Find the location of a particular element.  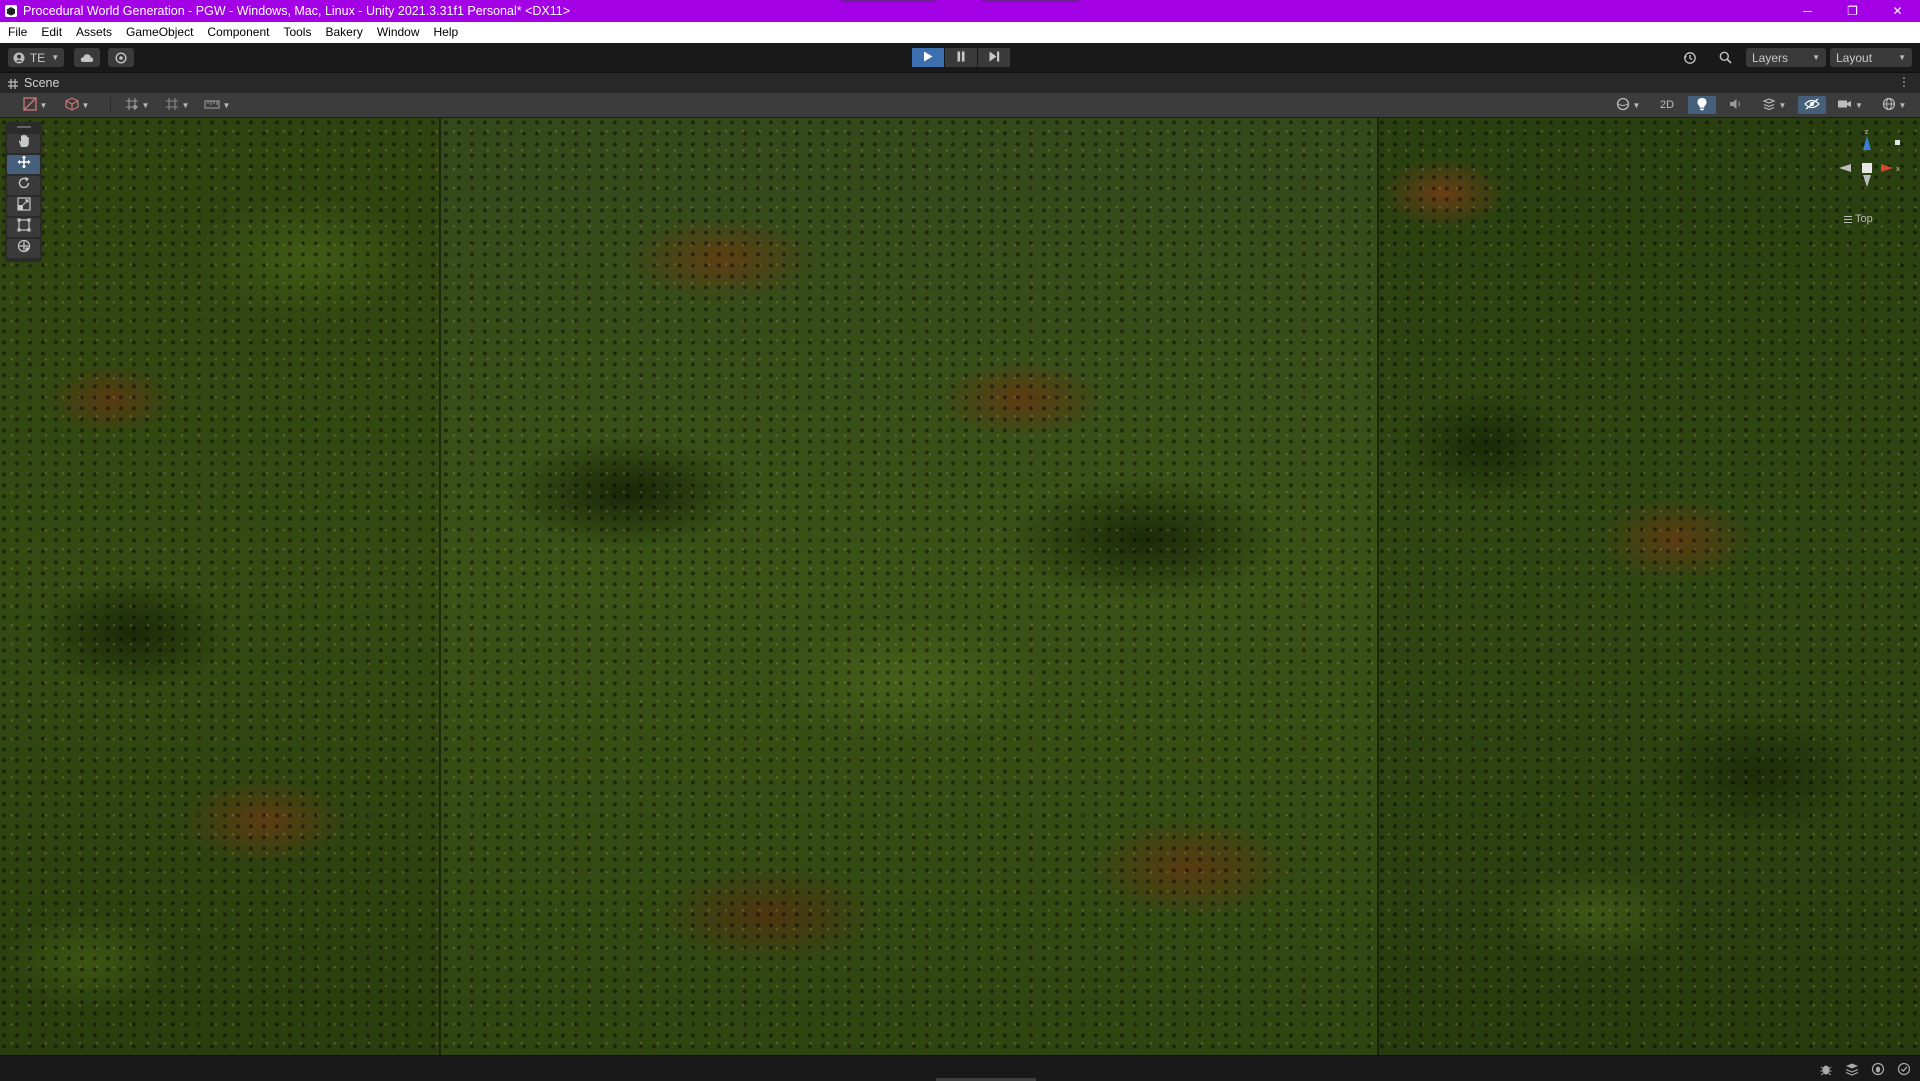

collab-button is located at coordinates (121, 57).